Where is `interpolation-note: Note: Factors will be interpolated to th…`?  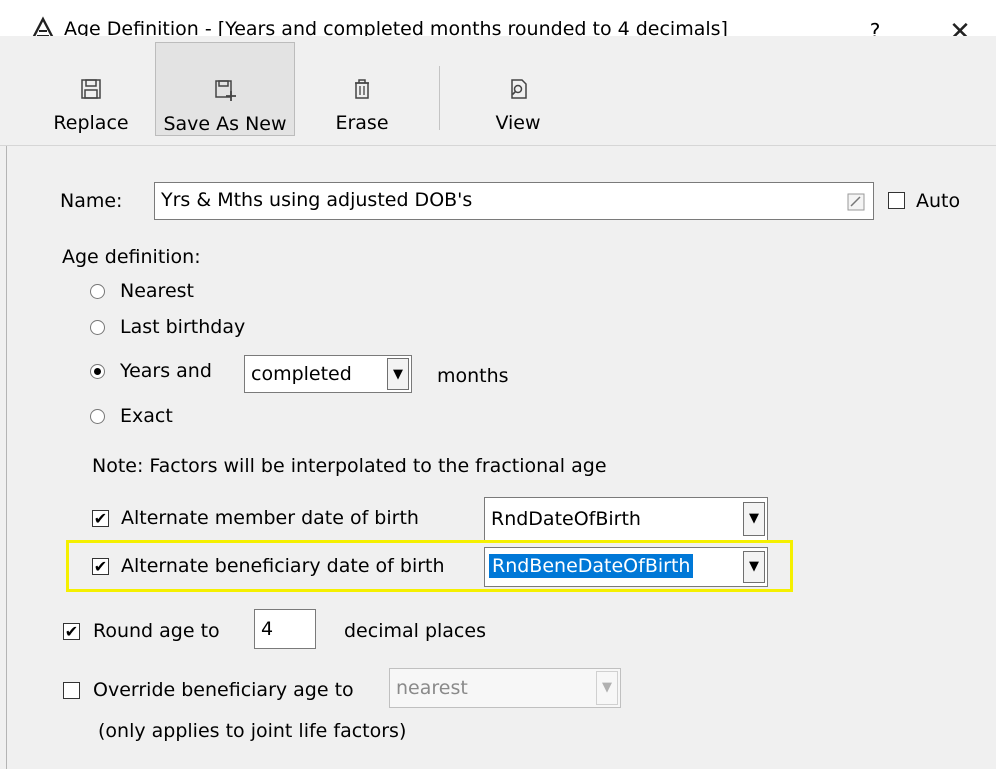
interpolation-note: Note: Factors will be interpolated to th… is located at coordinates (349, 466).